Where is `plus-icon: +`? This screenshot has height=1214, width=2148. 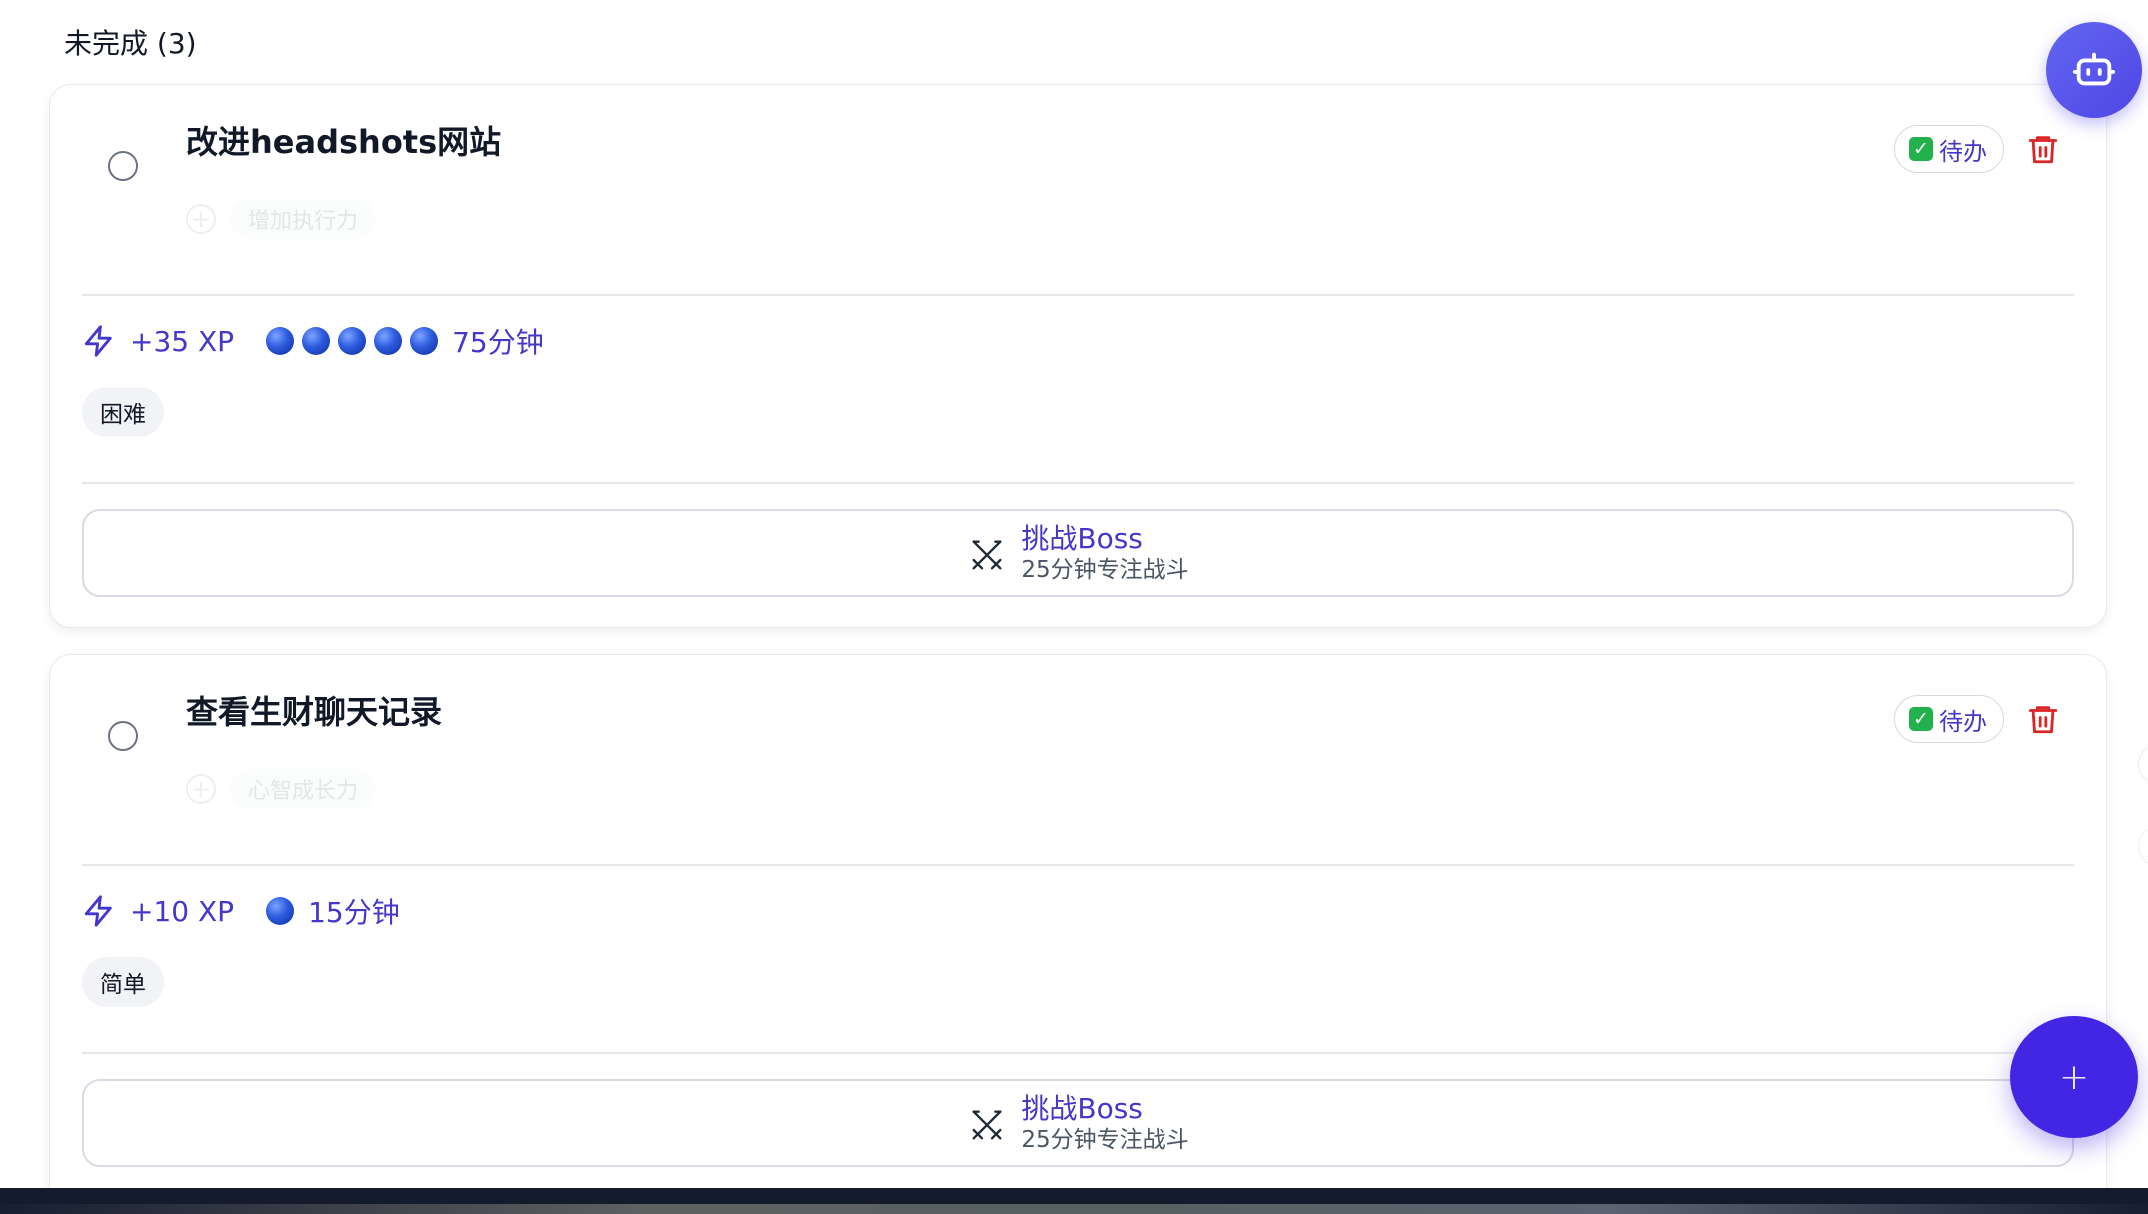 plus-icon: + is located at coordinates (2074, 1077).